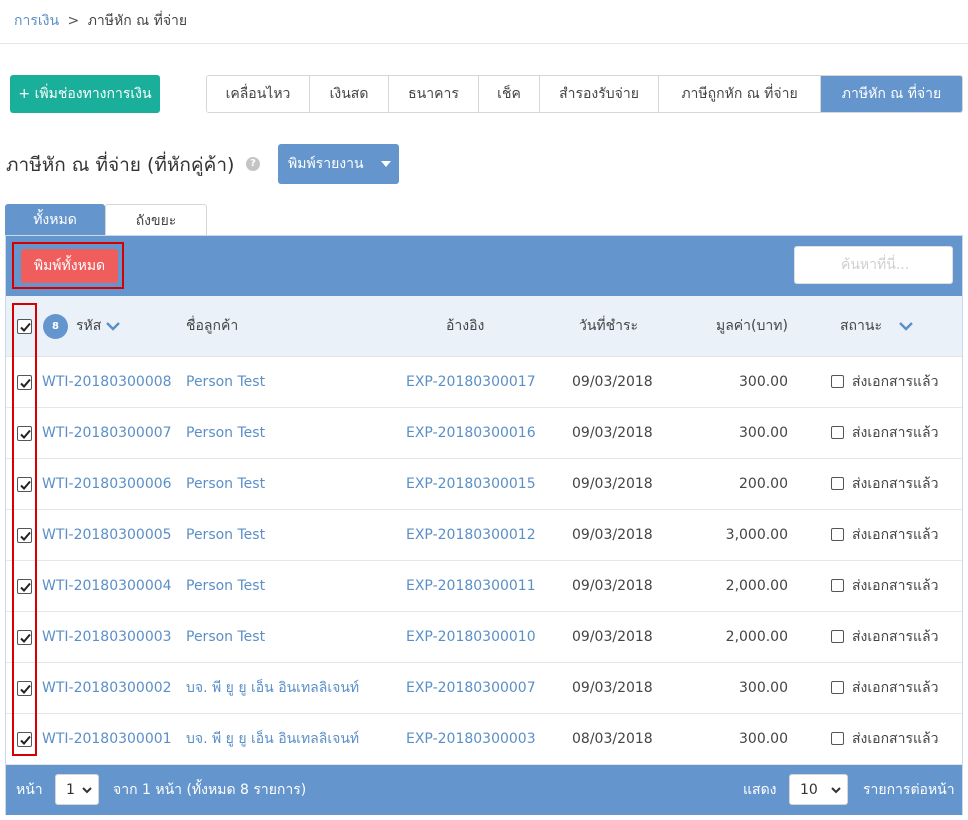 The height and width of the screenshot is (820, 968). What do you see at coordinates (740, 94) in the screenshot?
I see `tab-withheld-tax-received: ภาษีถูกหัก ณ ที่จ่าย` at bounding box center [740, 94].